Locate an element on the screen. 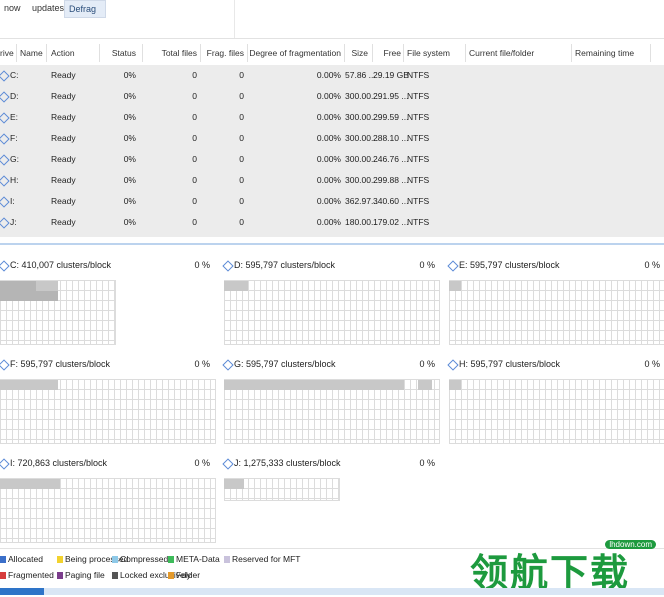 The height and width of the screenshot is (597, 664). being-processed-swatch-icon is located at coordinates (60, 560).